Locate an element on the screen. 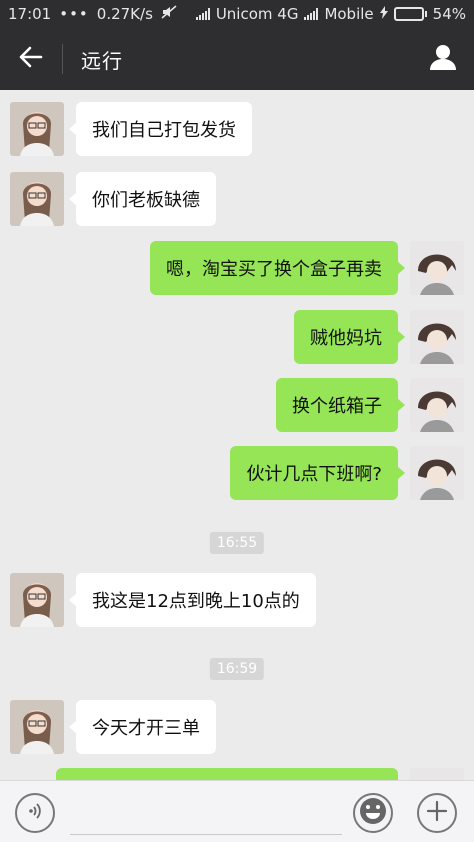  mute-icon is located at coordinates (169, 14).